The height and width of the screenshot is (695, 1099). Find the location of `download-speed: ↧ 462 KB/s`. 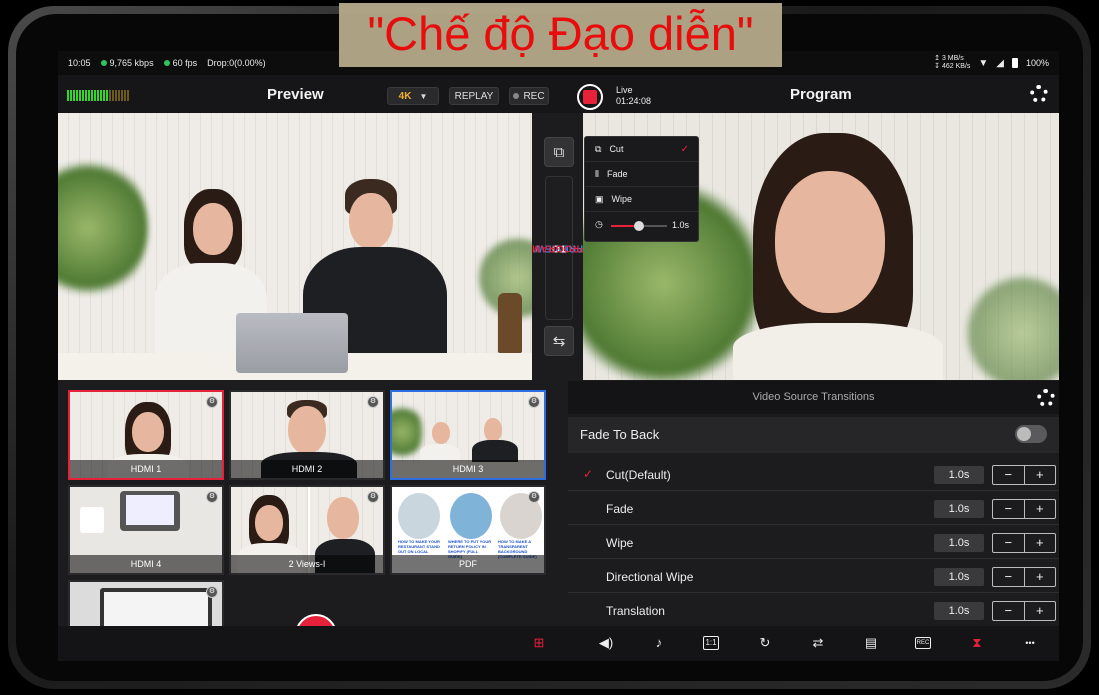

download-speed: ↧ 462 KB/s is located at coordinates (952, 66).